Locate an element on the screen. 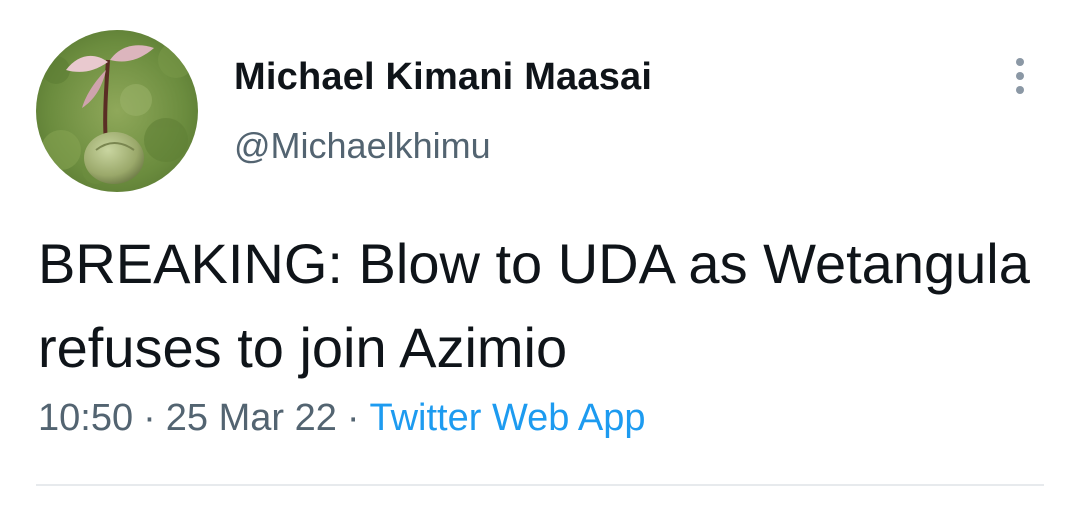  divider is located at coordinates (540, 485).